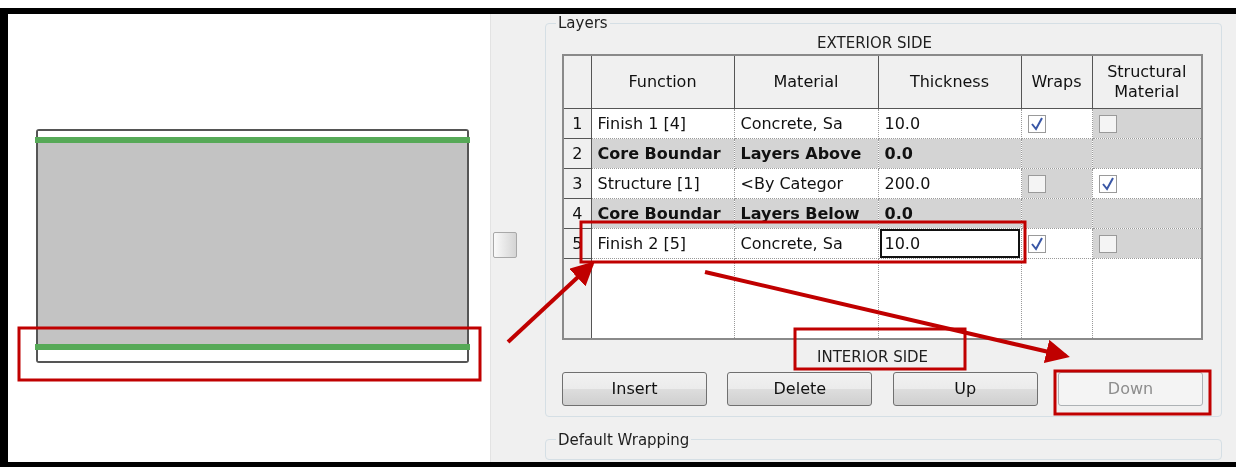 This screenshot has width=1236, height=467. Describe the element at coordinates (577, 153) in the screenshot. I see `row-number: 2` at that location.